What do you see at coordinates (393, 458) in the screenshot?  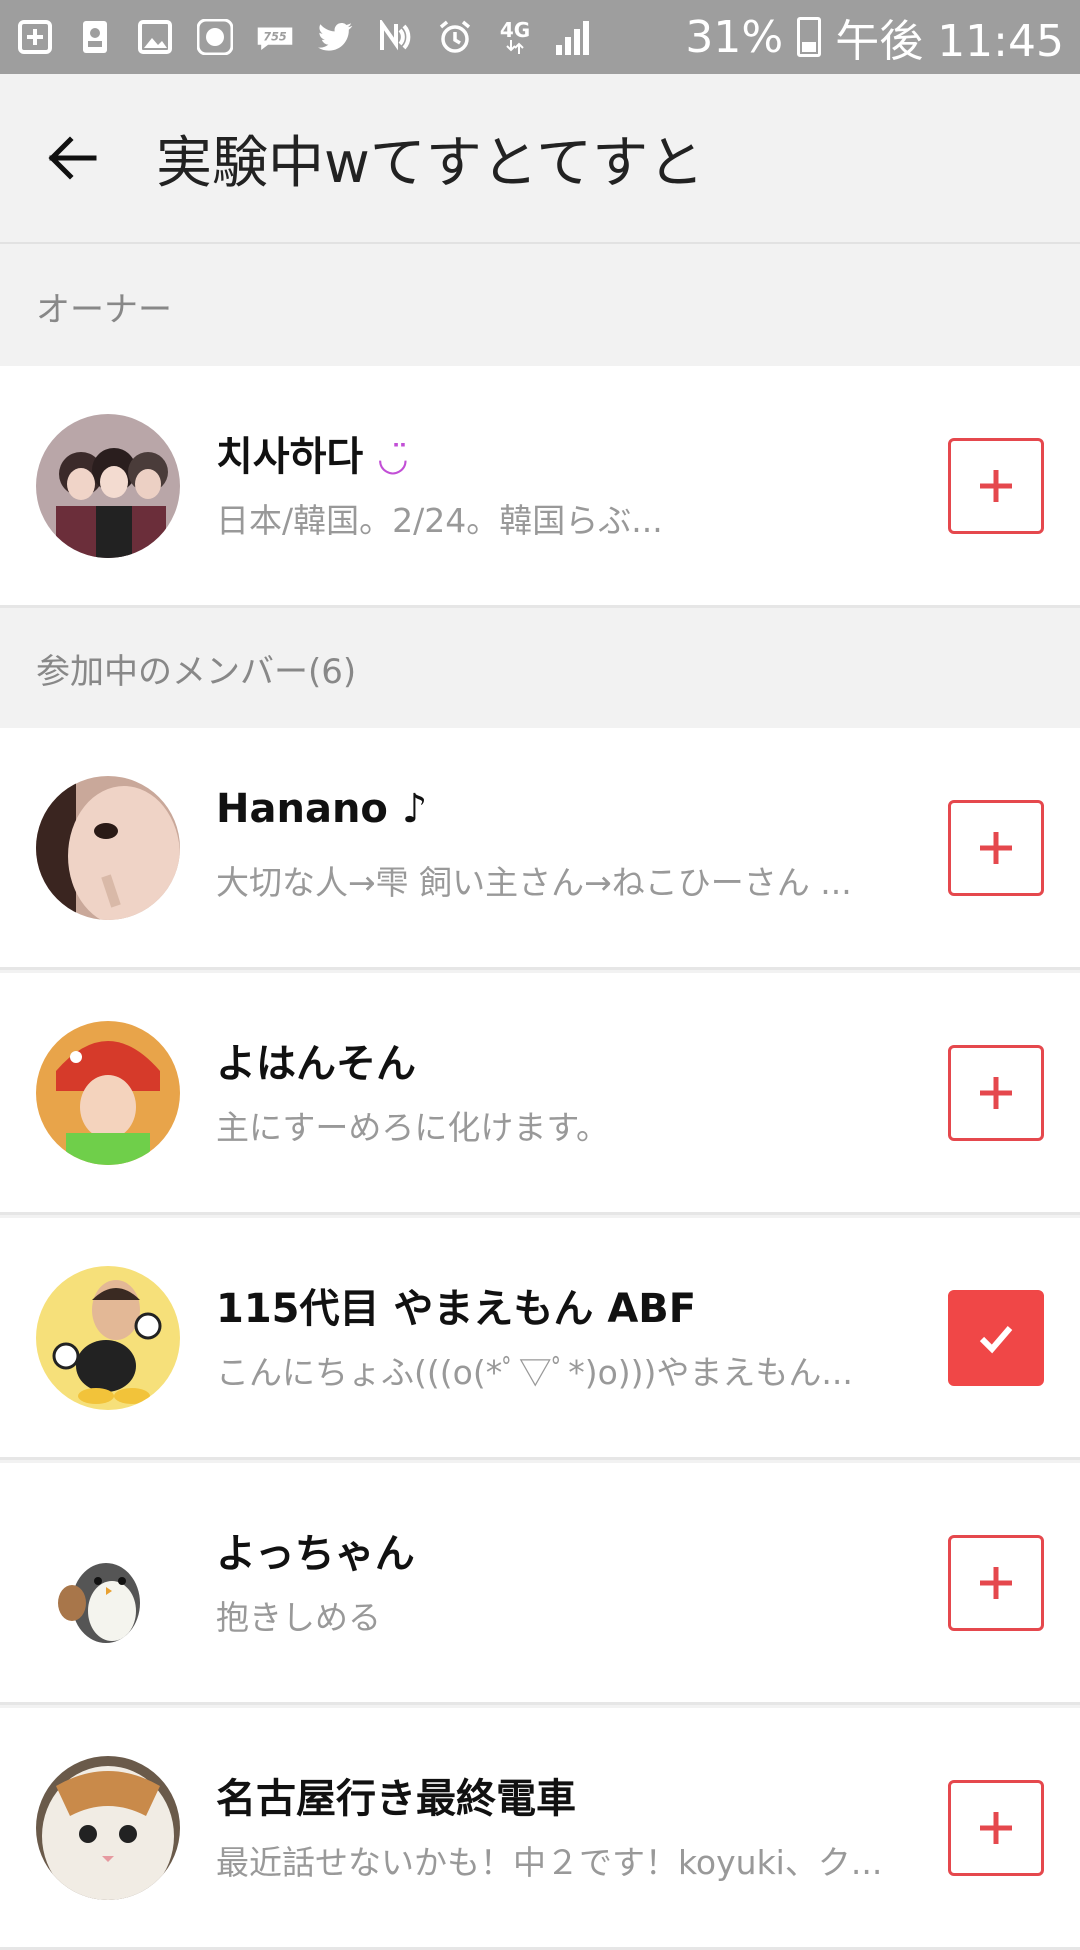 I see `smile-icon: ◡̈` at bounding box center [393, 458].